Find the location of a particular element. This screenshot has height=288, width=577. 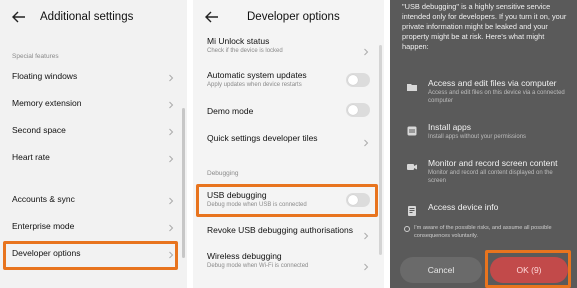

demo-mode-item: Demo mode is located at coordinates (288, 116).